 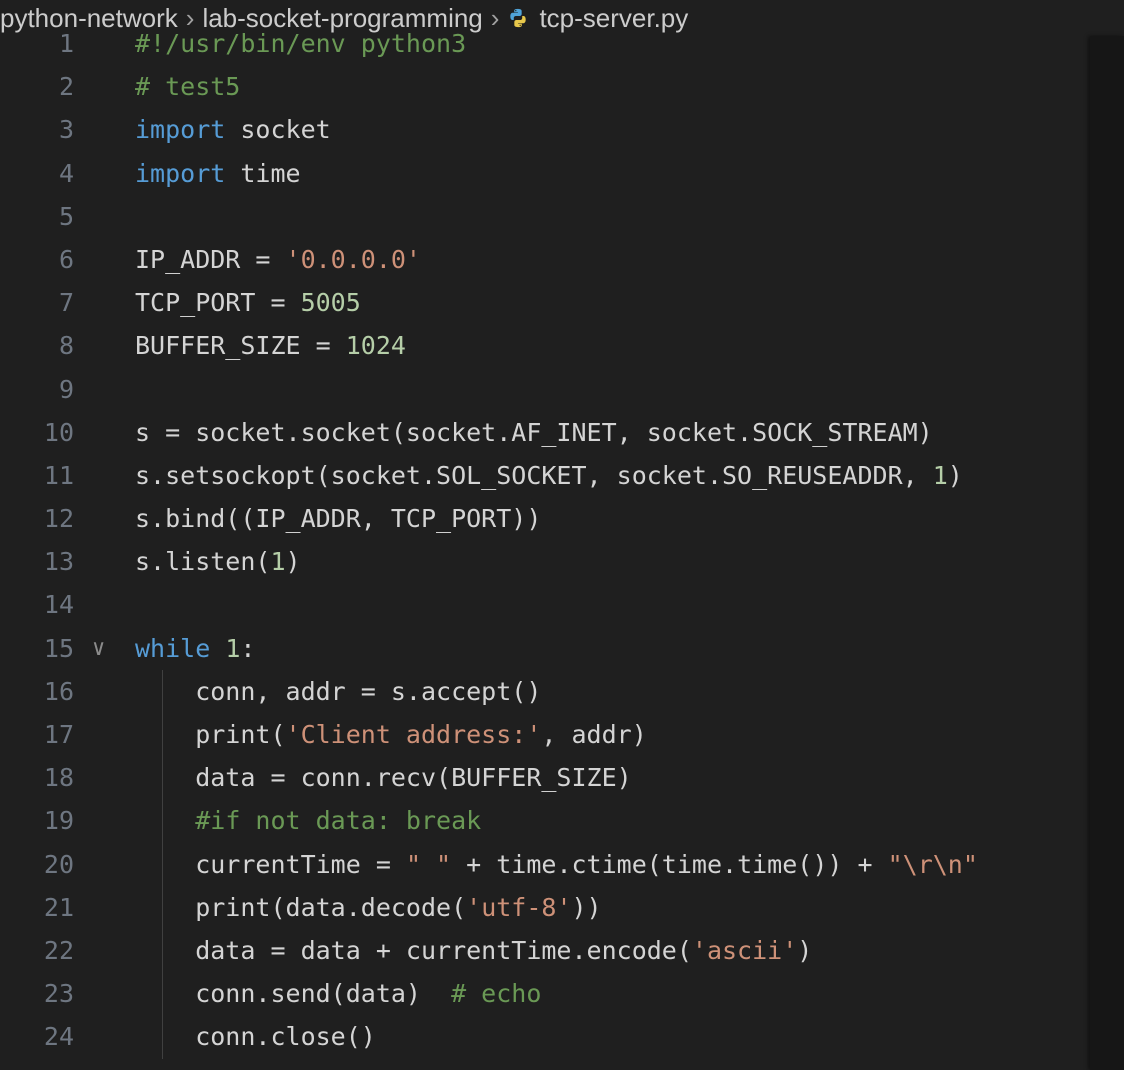 What do you see at coordinates (545, 216) in the screenshot?
I see `code-line: 5` at bounding box center [545, 216].